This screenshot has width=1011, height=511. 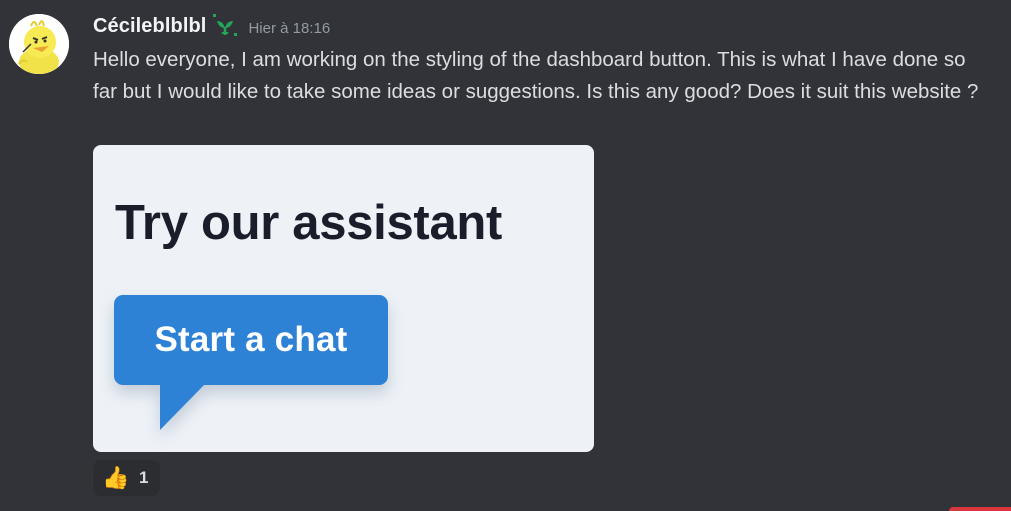 I want to click on reaction-count: 1, so click(x=144, y=477).